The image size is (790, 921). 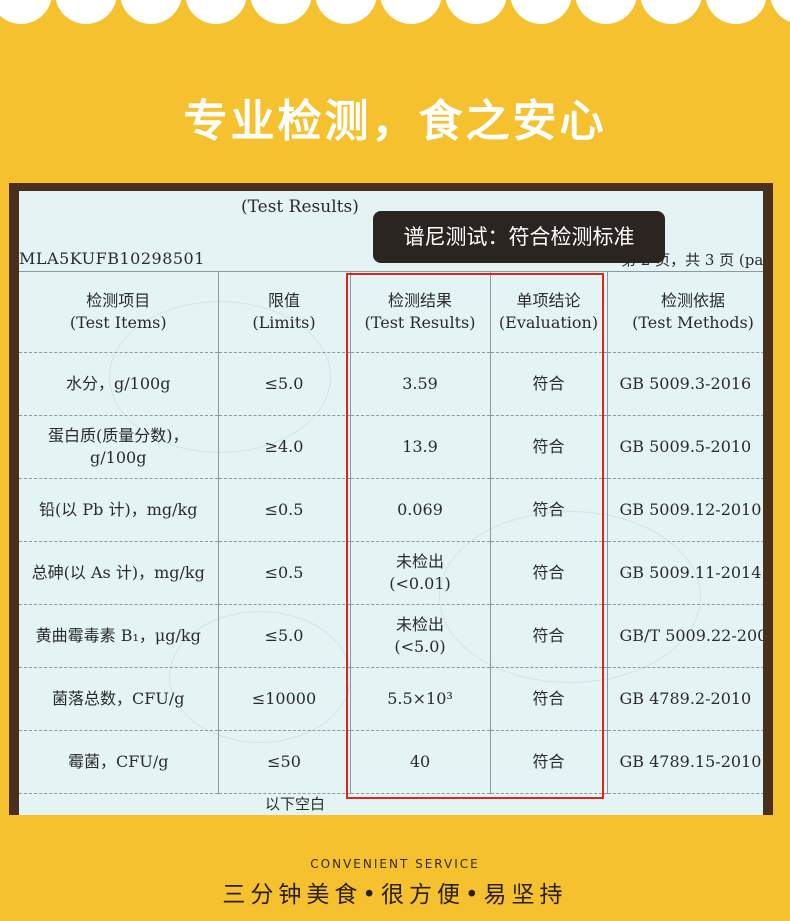 I want to click on test-item: 黄曲霉毒素 B₁，μg/kg, so click(x=119, y=636).